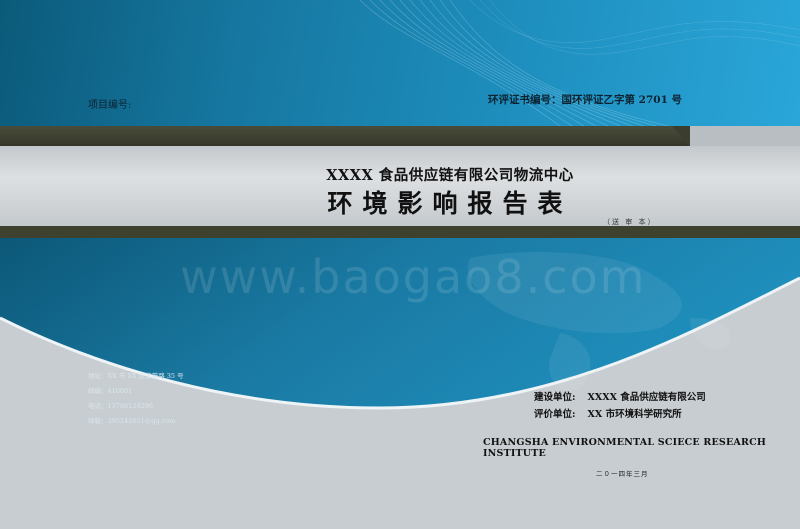 The height and width of the screenshot is (529, 800). Describe the element at coordinates (132, 421) in the screenshot. I see `contact-email: 邮箱：395242651@qq.com` at that location.